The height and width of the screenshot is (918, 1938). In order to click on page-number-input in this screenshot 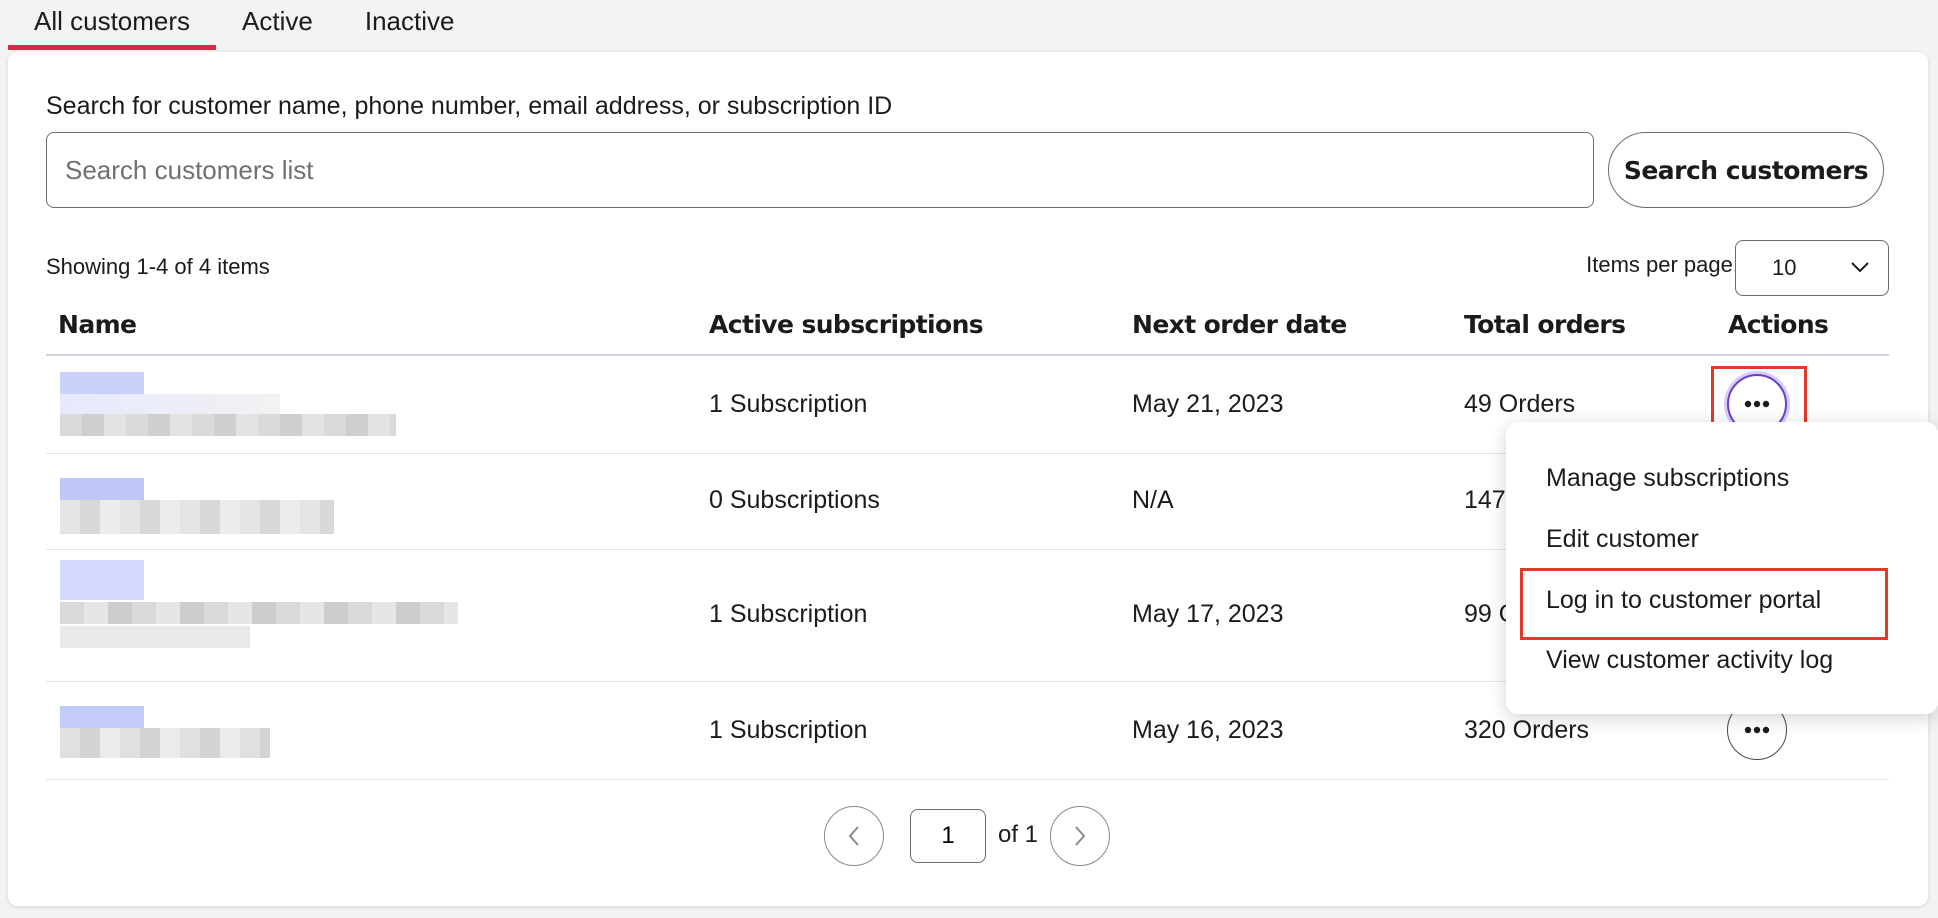, I will do `click(948, 836)`.